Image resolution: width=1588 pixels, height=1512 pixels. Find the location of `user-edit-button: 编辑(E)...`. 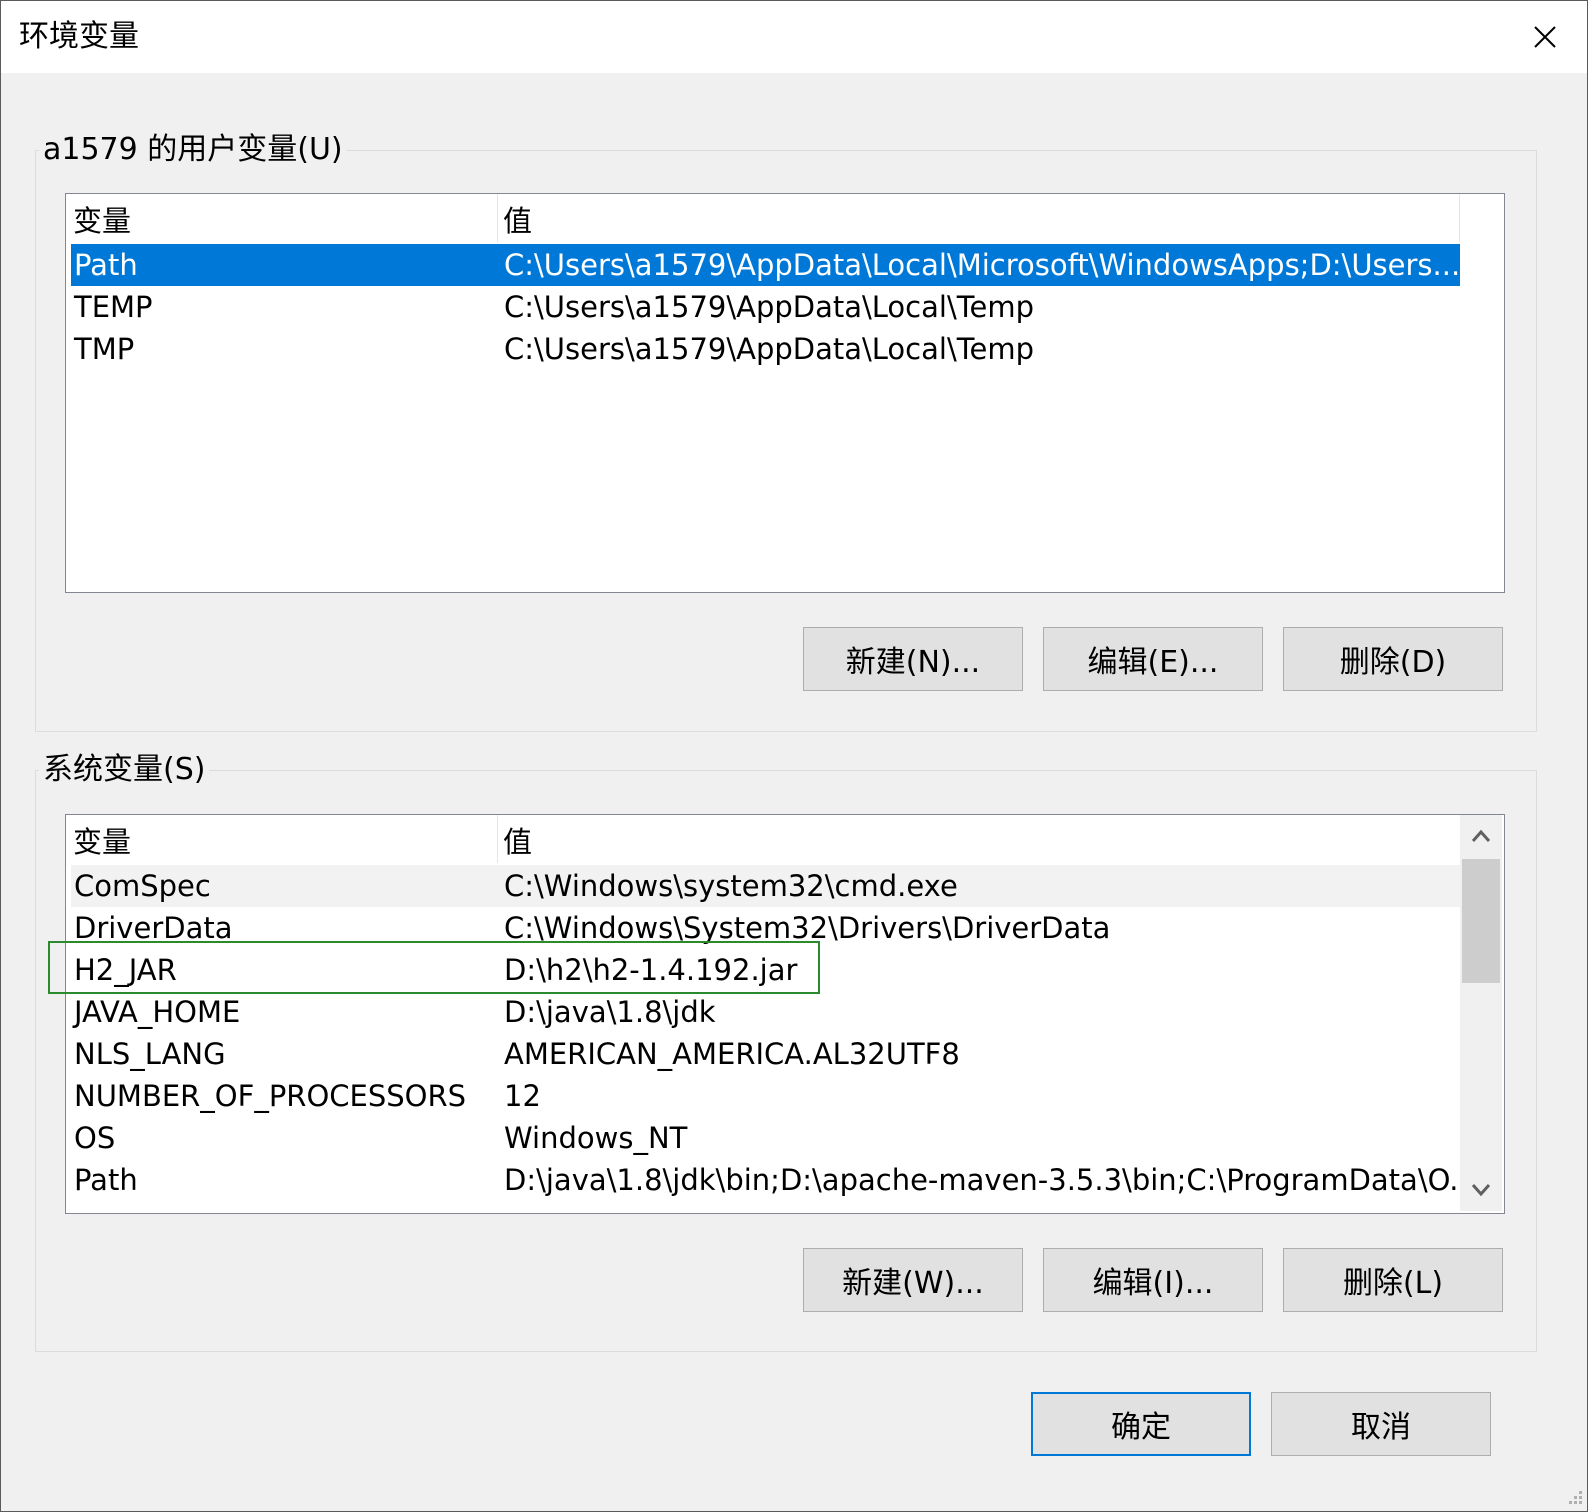

user-edit-button: 编辑(E)... is located at coordinates (1153, 659).